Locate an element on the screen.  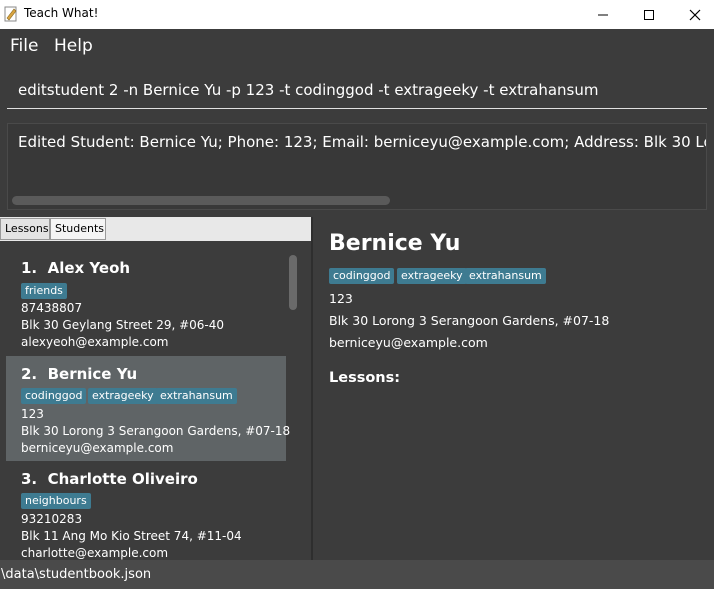
command-input is located at coordinates (357, 90).